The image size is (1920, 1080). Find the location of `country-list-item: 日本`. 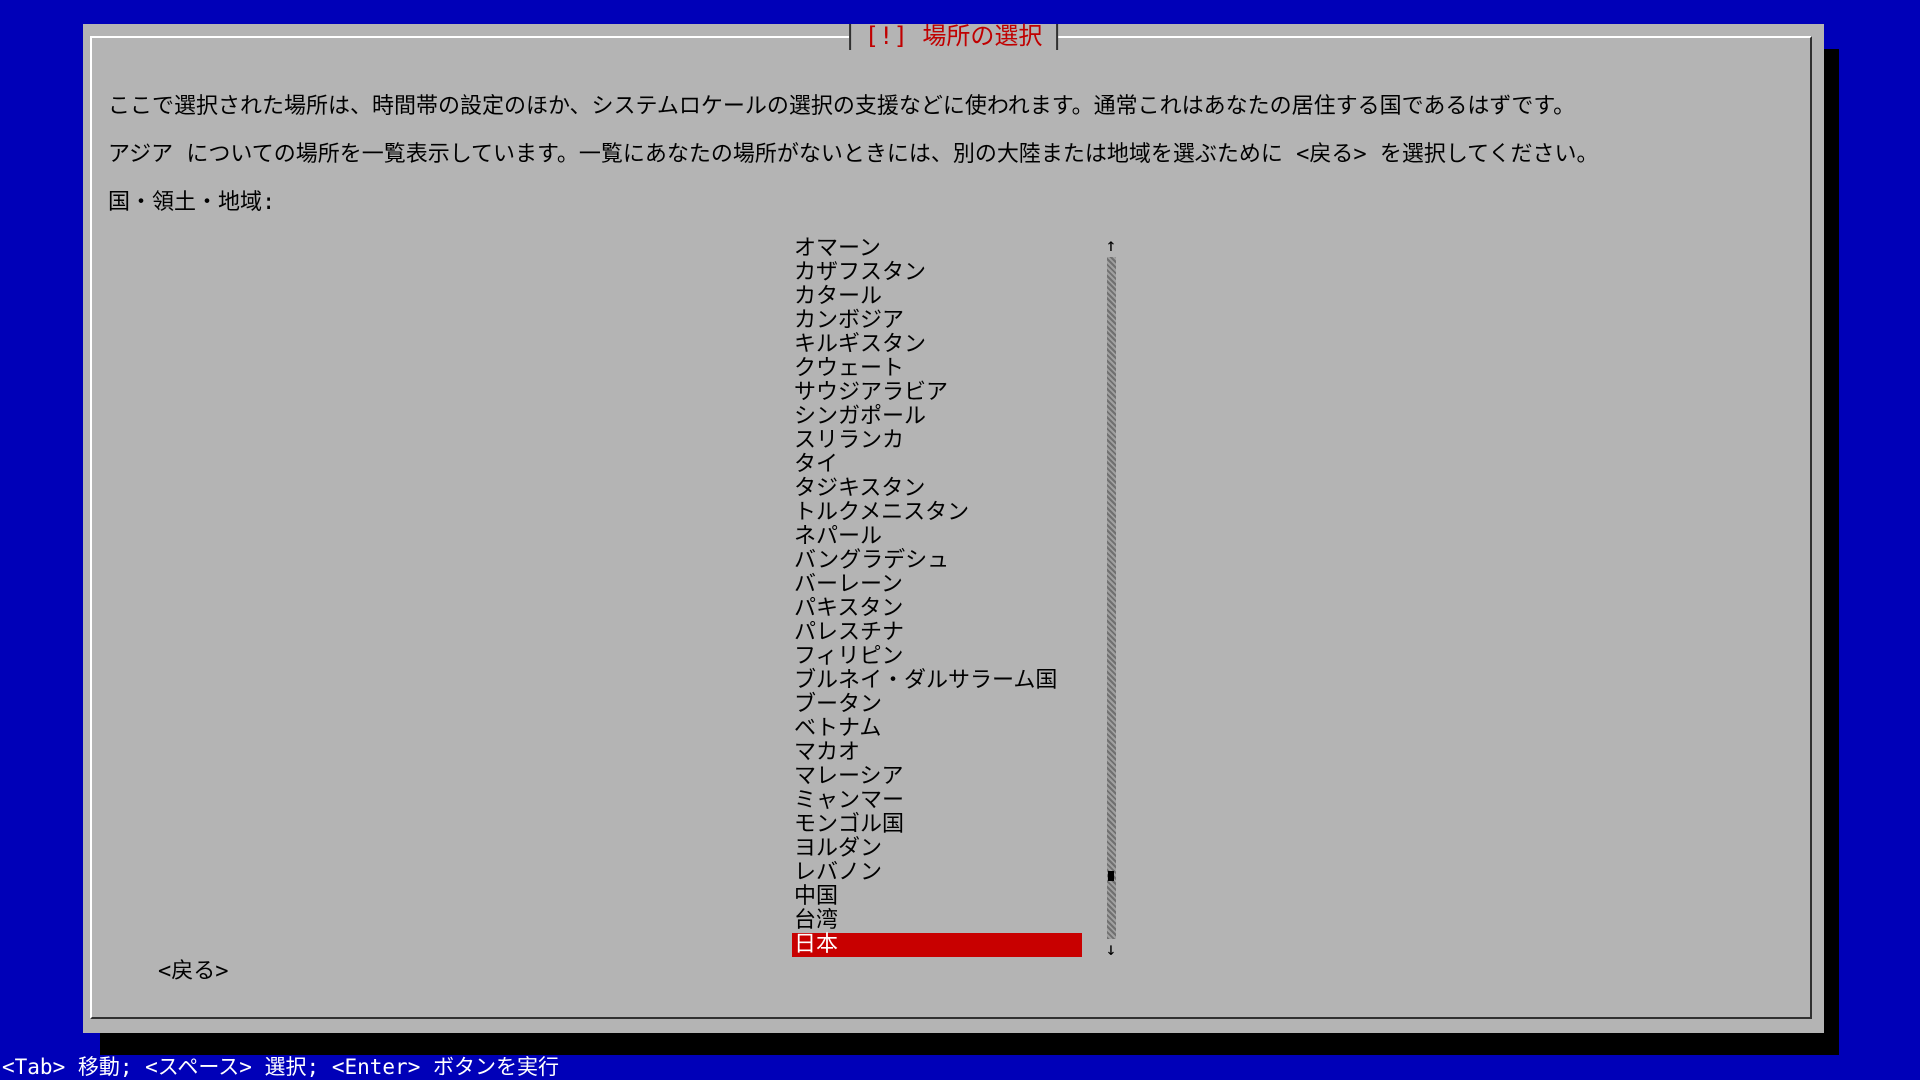

country-list-item: 日本 is located at coordinates (937, 945).